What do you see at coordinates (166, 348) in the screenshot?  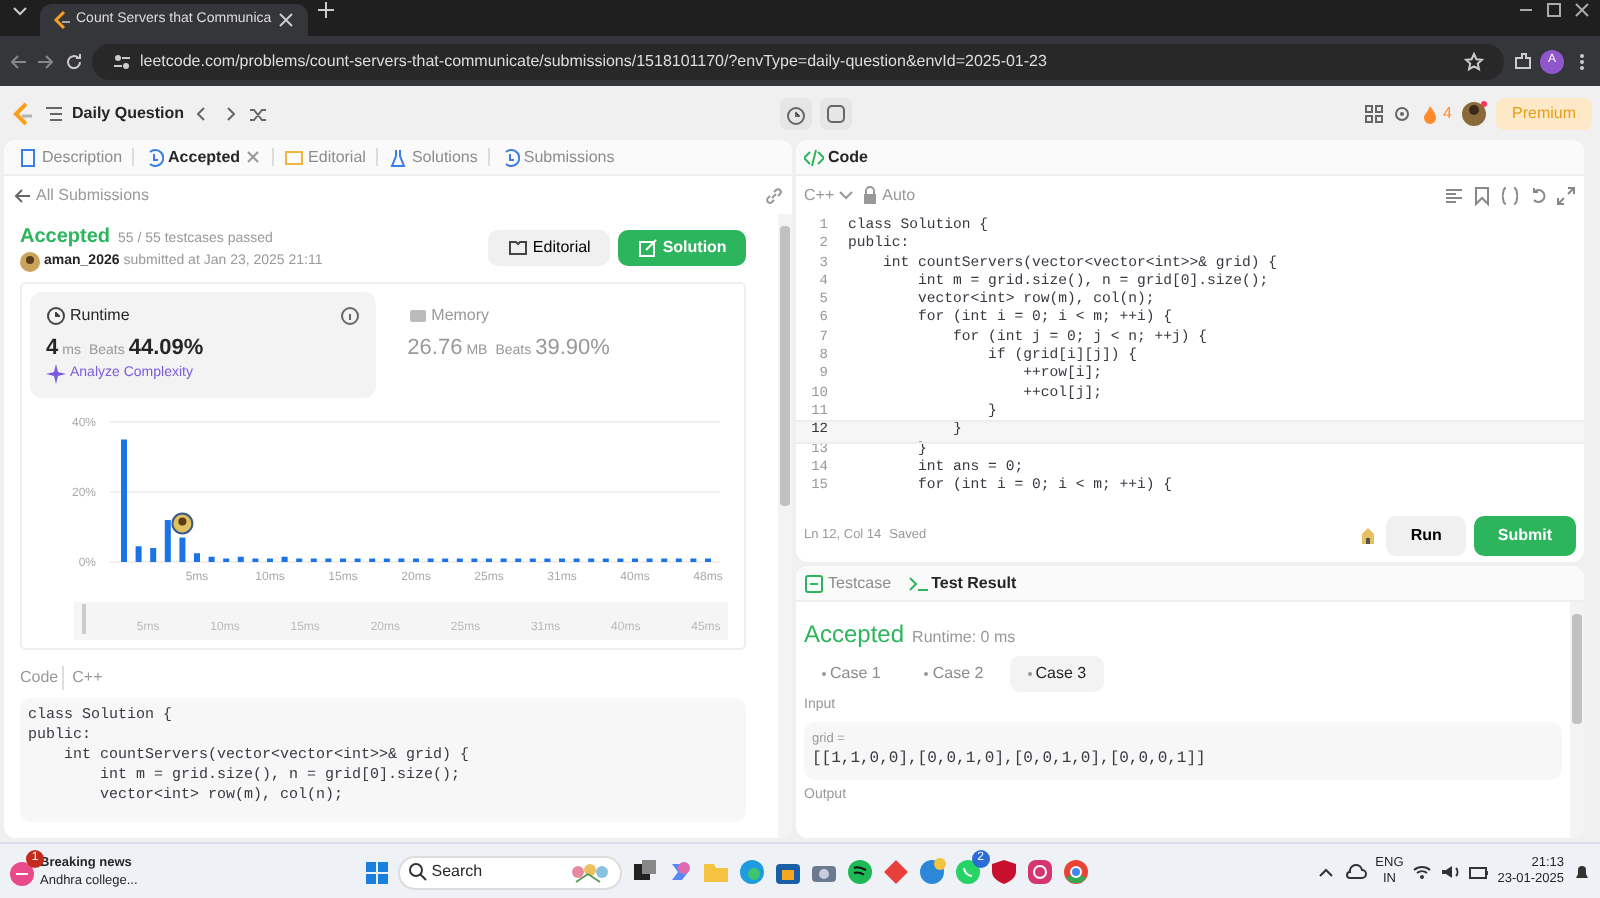 I see `beats-value: 44.09%` at bounding box center [166, 348].